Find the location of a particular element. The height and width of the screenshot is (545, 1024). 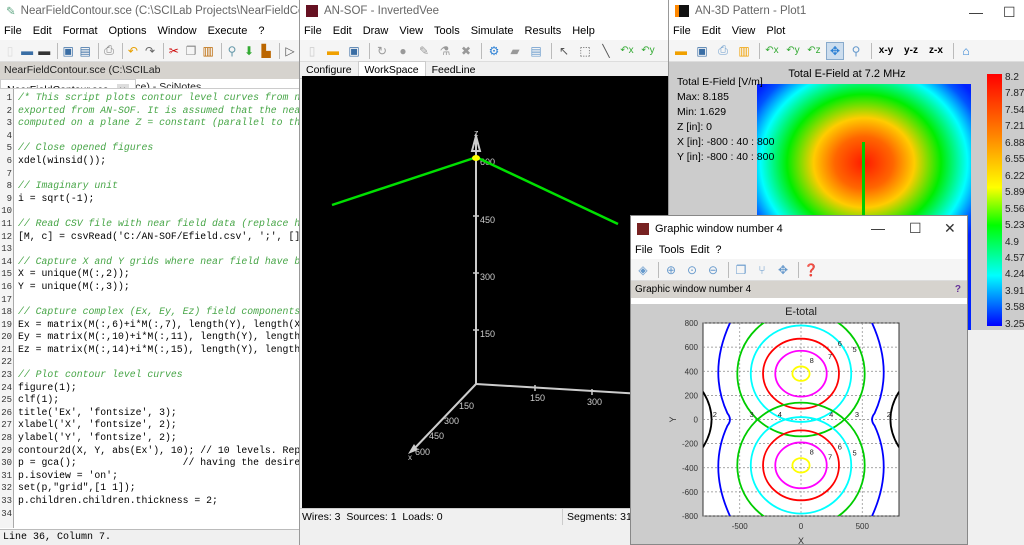

menu-format: Format is located at coordinates (80, 31).